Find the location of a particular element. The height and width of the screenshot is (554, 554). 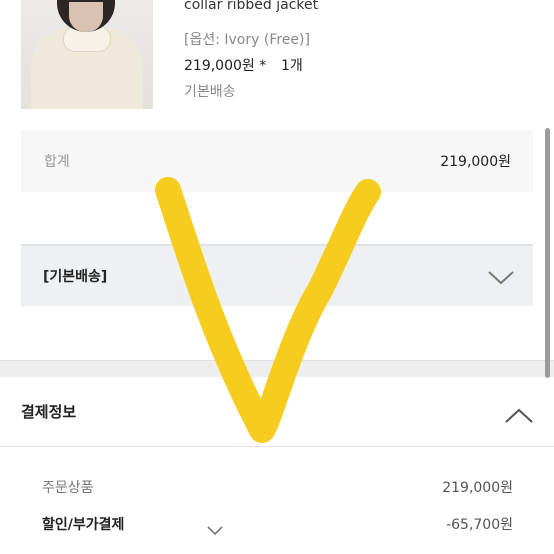

shipping-group-toggle: [기본배송] is located at coordinates (277, 275).